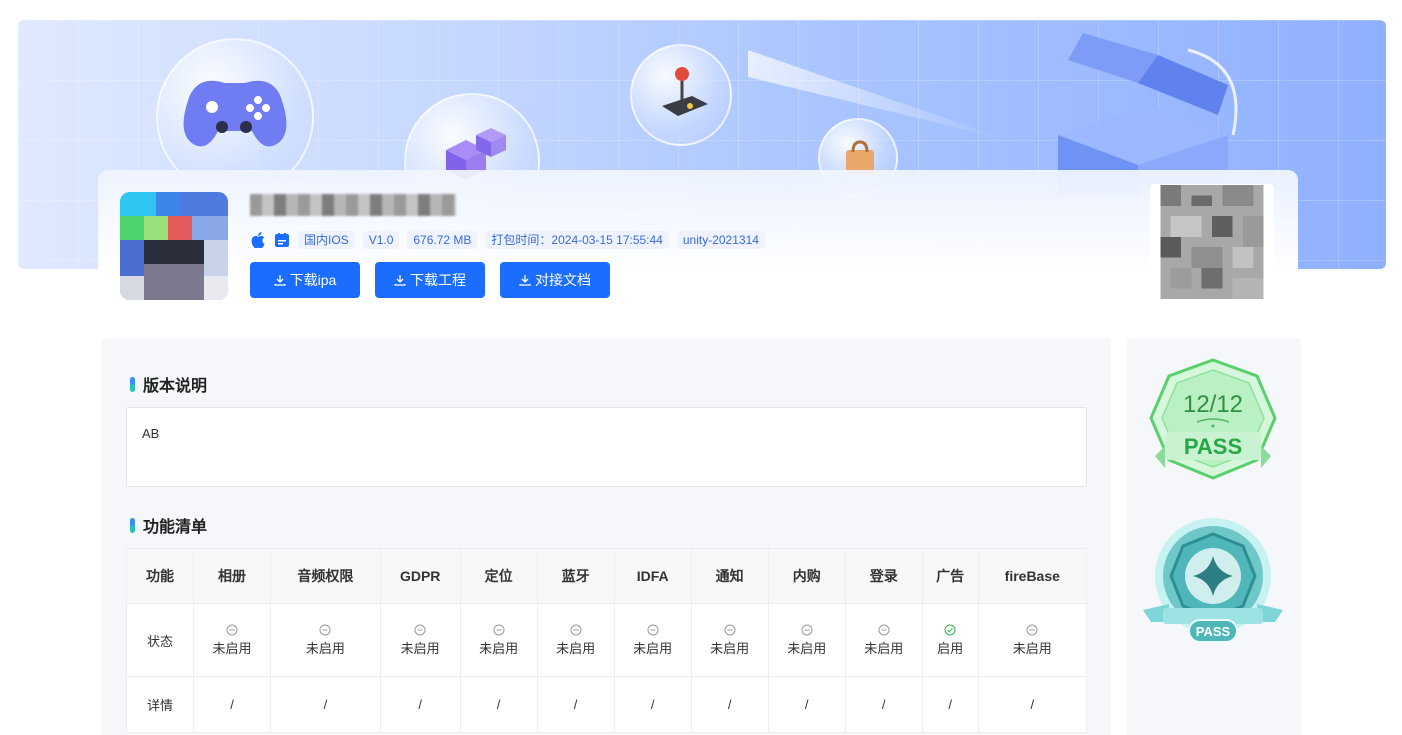 The width and height of the screenshot is (1402, 735). I want to click on platform-tag: 国内IOS, so click(326, 240).